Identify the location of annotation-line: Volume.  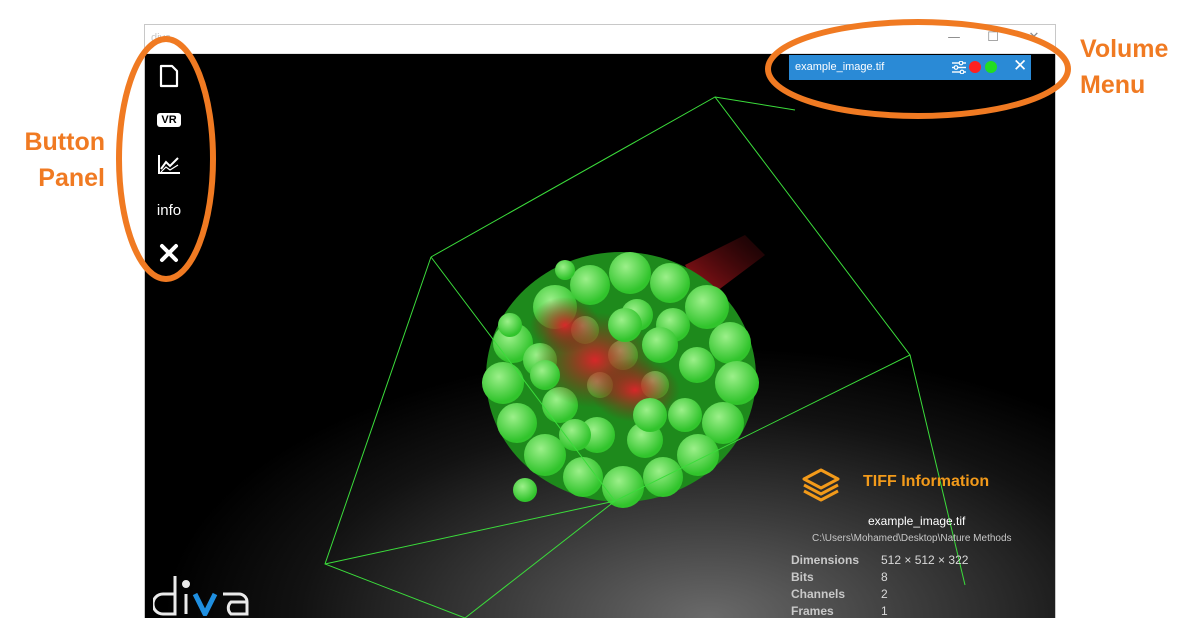
(1124, 49).